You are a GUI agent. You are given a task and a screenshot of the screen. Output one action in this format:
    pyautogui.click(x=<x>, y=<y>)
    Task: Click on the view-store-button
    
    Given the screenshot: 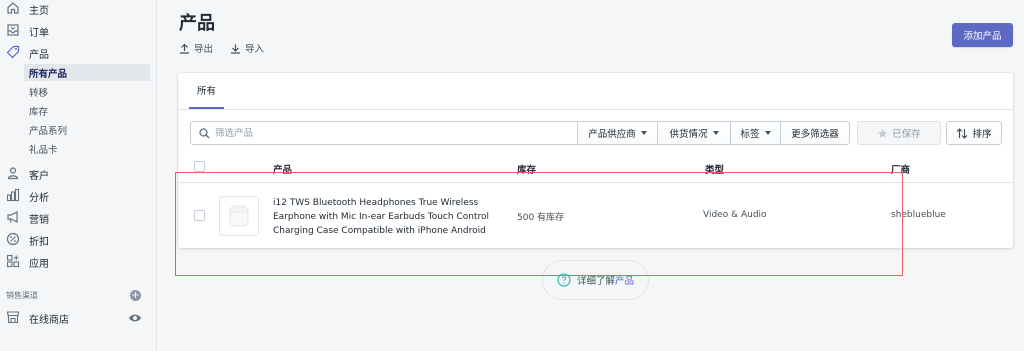 What is the action you would take?
    pyautogui.click(x=135, y=318)
    